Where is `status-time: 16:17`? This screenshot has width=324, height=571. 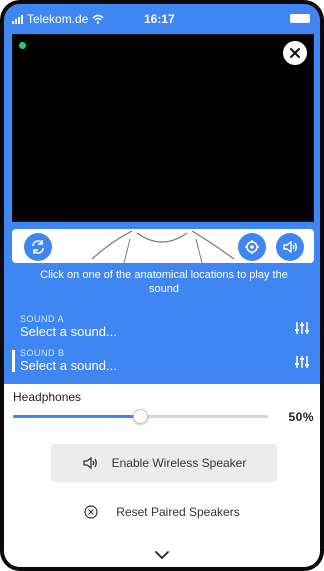
status-time: 16:17 is located at coordinates (159, 19).